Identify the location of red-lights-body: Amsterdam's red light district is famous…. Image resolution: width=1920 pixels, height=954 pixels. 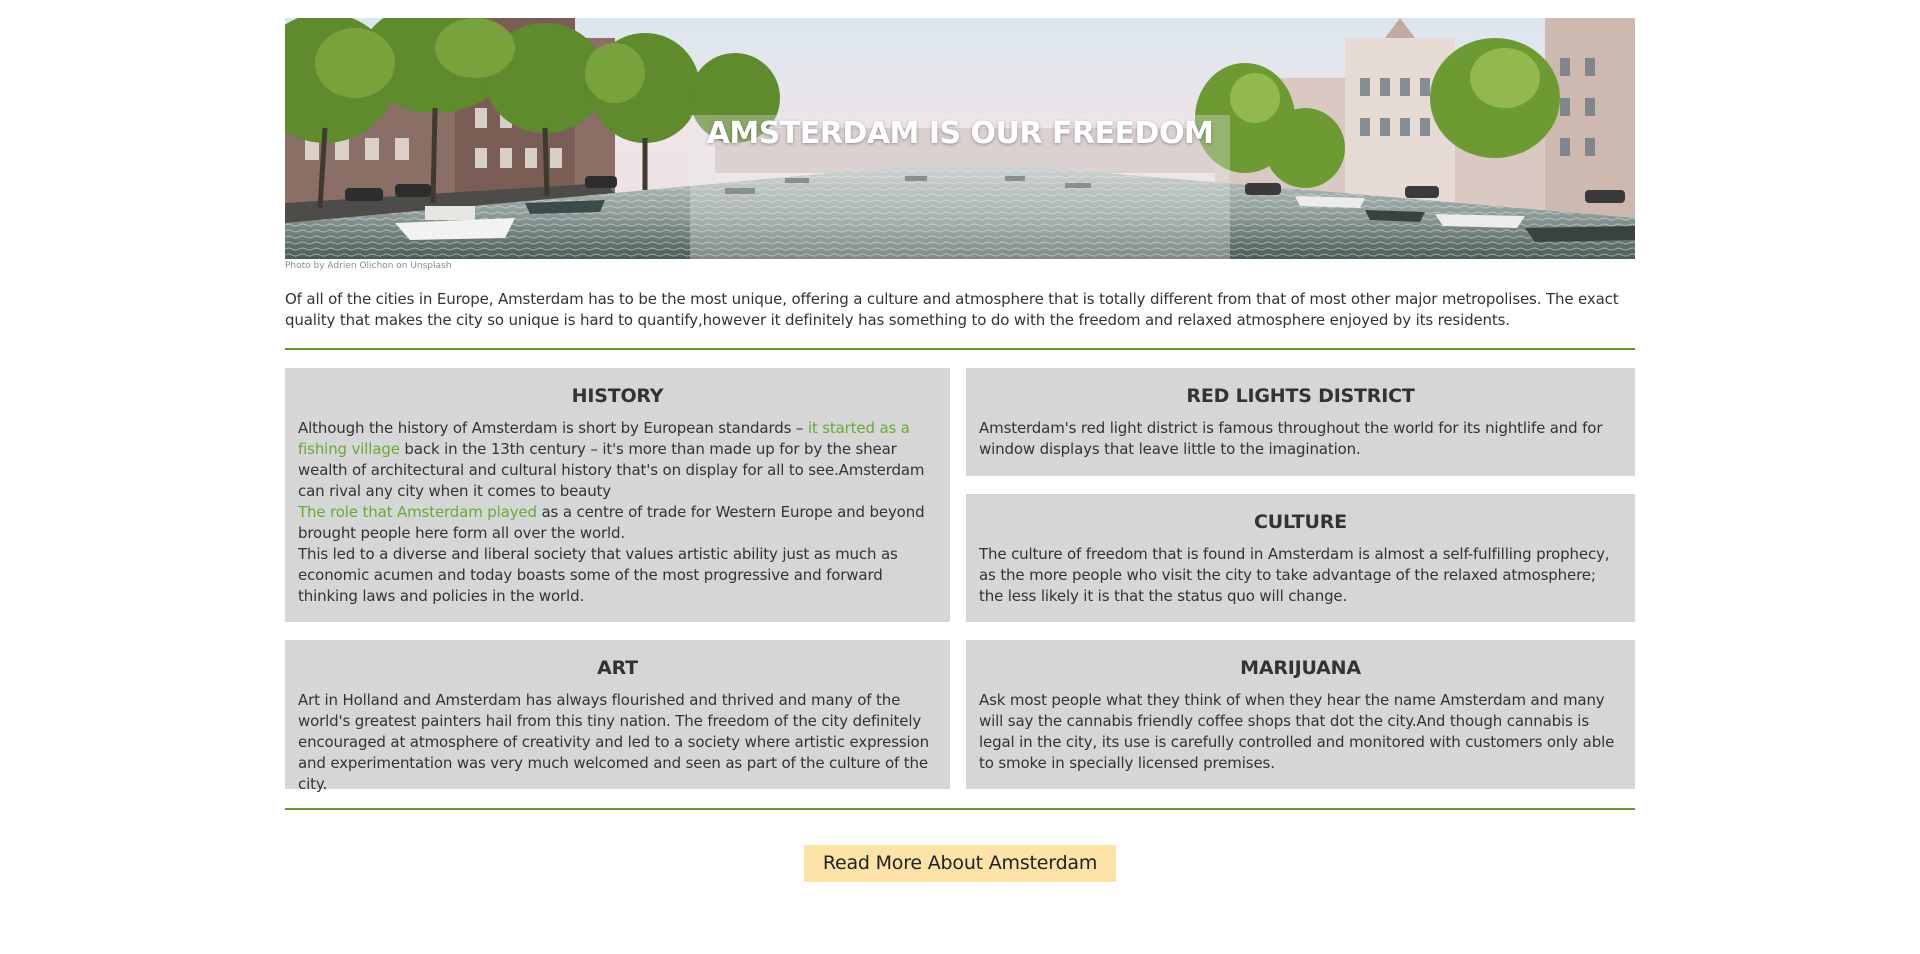
(1291, 438).